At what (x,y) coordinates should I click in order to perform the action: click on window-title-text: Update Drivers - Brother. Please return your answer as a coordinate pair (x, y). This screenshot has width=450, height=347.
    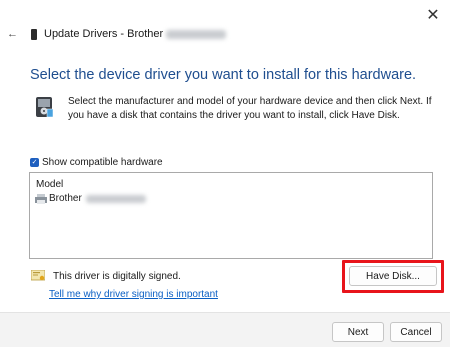
    Looking at the image, I should click on (104, 34).